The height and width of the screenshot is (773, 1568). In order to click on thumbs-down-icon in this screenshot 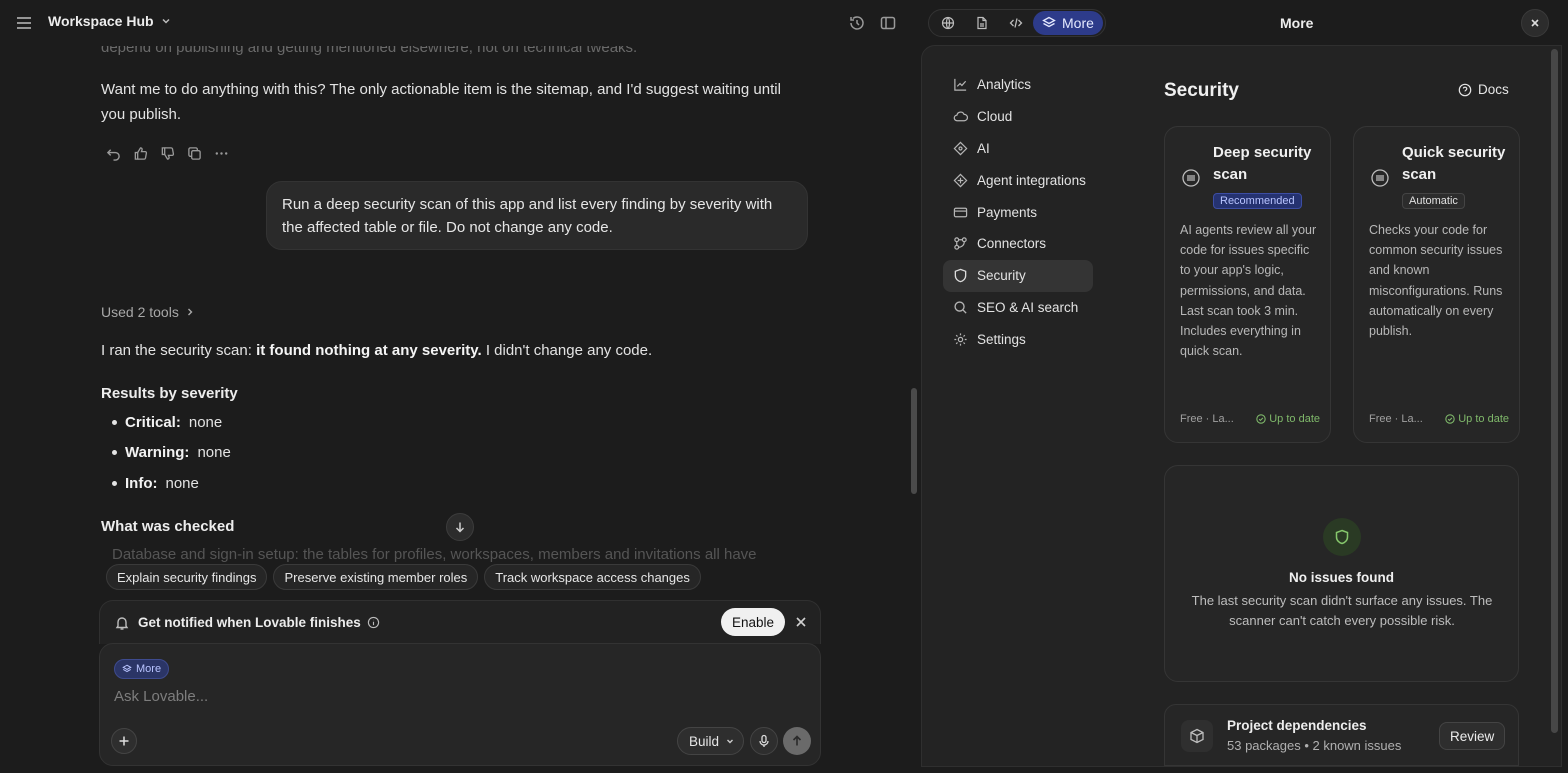, I will do `click(167, 153)`.